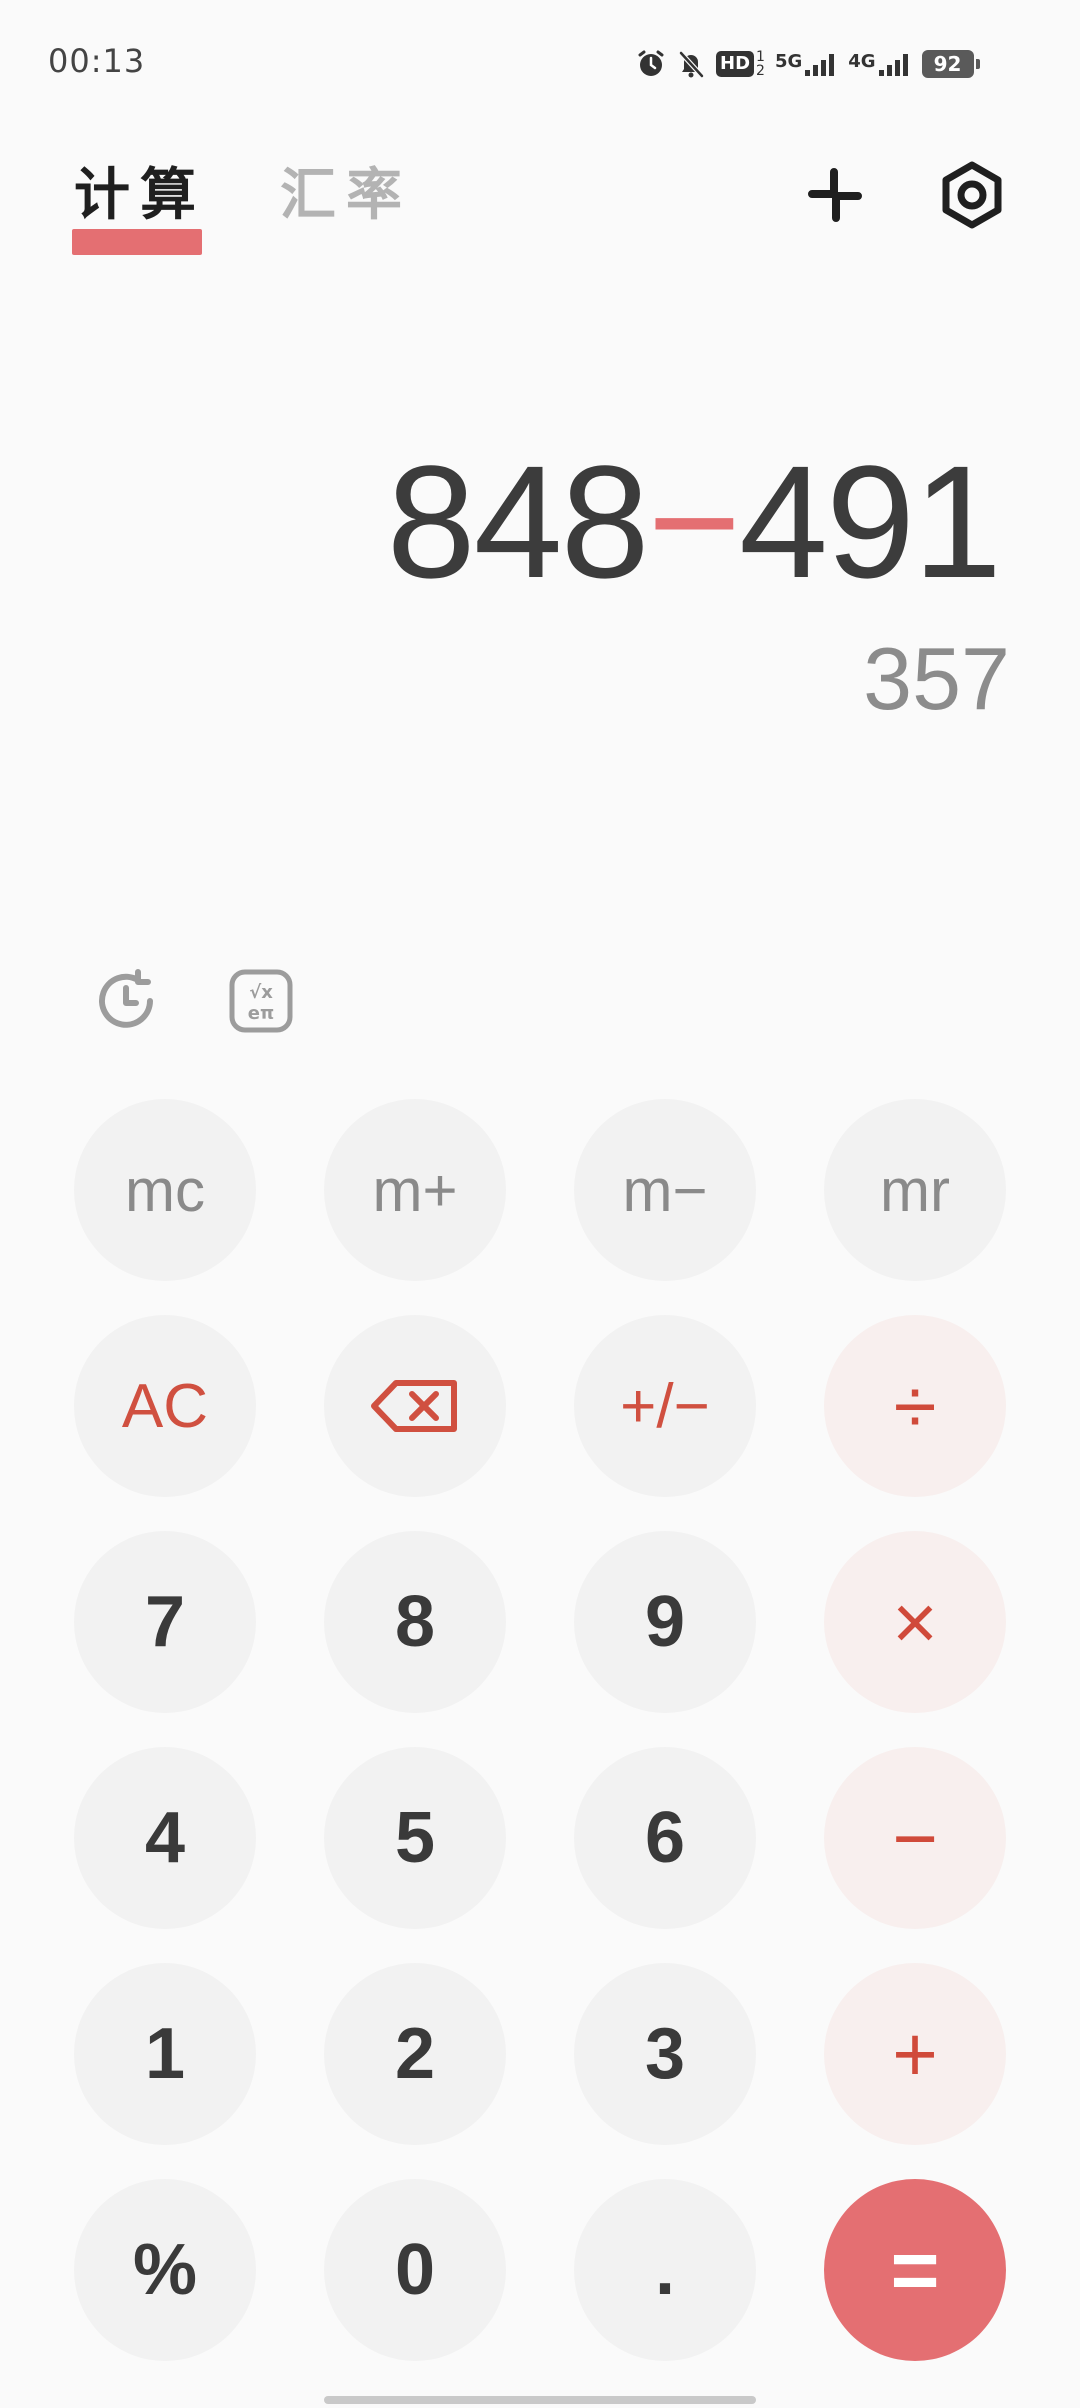 Image resolution: width=1080 pixels, height=2408 pixels. I want to click on digit-5-key: 5, so click(415, 1838).